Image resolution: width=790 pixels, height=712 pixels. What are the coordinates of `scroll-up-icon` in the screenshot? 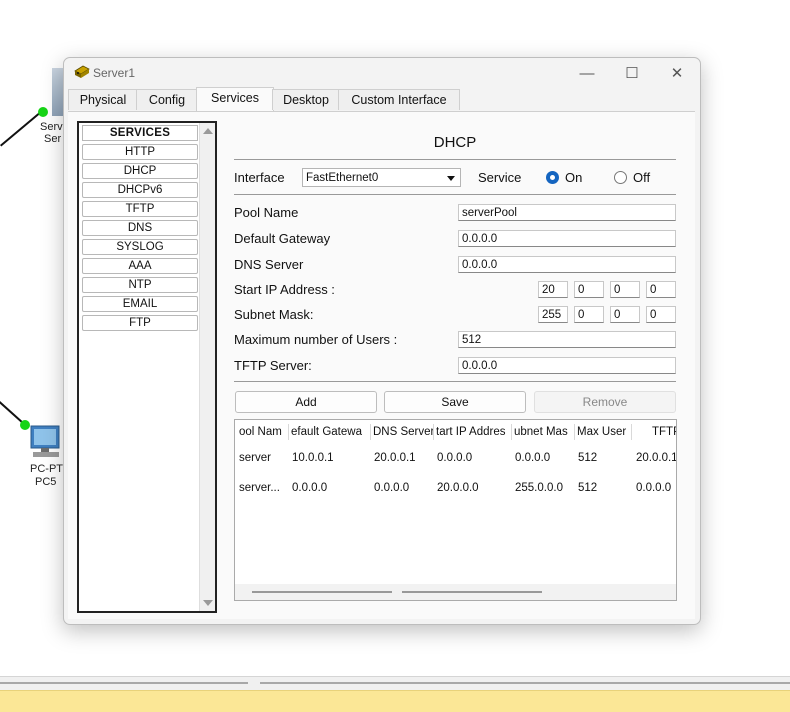 It's located at (208, 131).